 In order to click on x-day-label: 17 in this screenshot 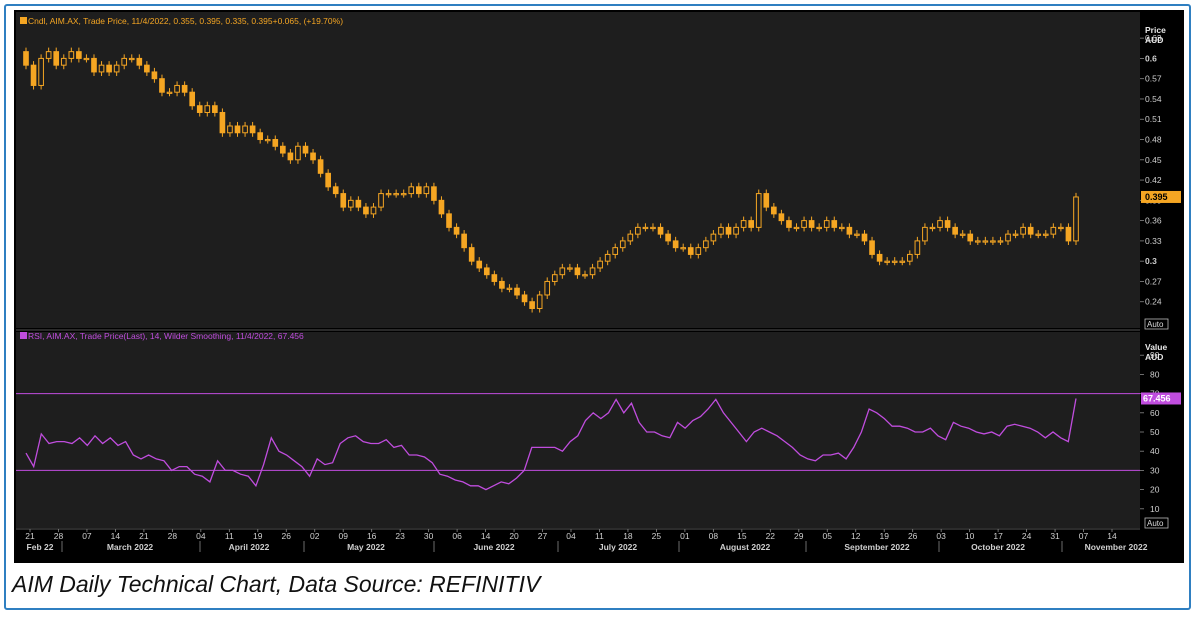, I will do `click(998, 536)`.